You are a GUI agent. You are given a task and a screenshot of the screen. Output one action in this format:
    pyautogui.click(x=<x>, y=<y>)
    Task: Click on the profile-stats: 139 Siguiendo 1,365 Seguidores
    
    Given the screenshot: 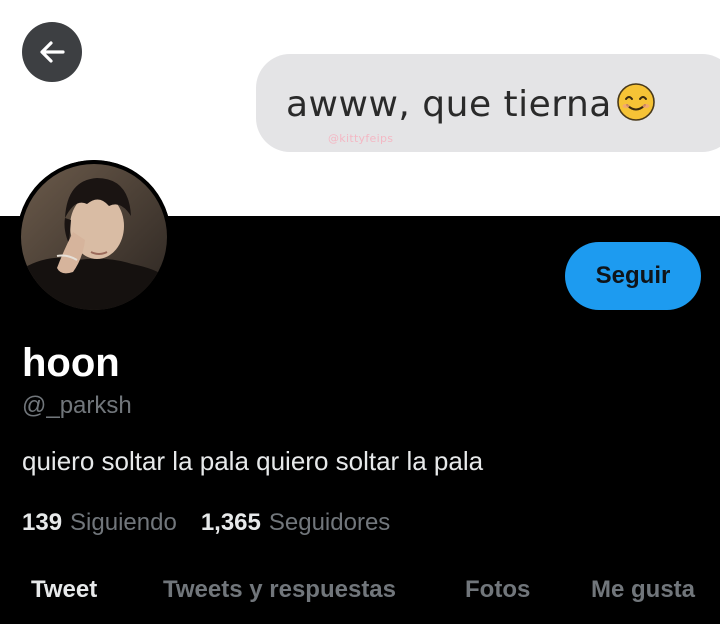 What is the action you would take?
    pyautogui.click(x=218, y=523)
    